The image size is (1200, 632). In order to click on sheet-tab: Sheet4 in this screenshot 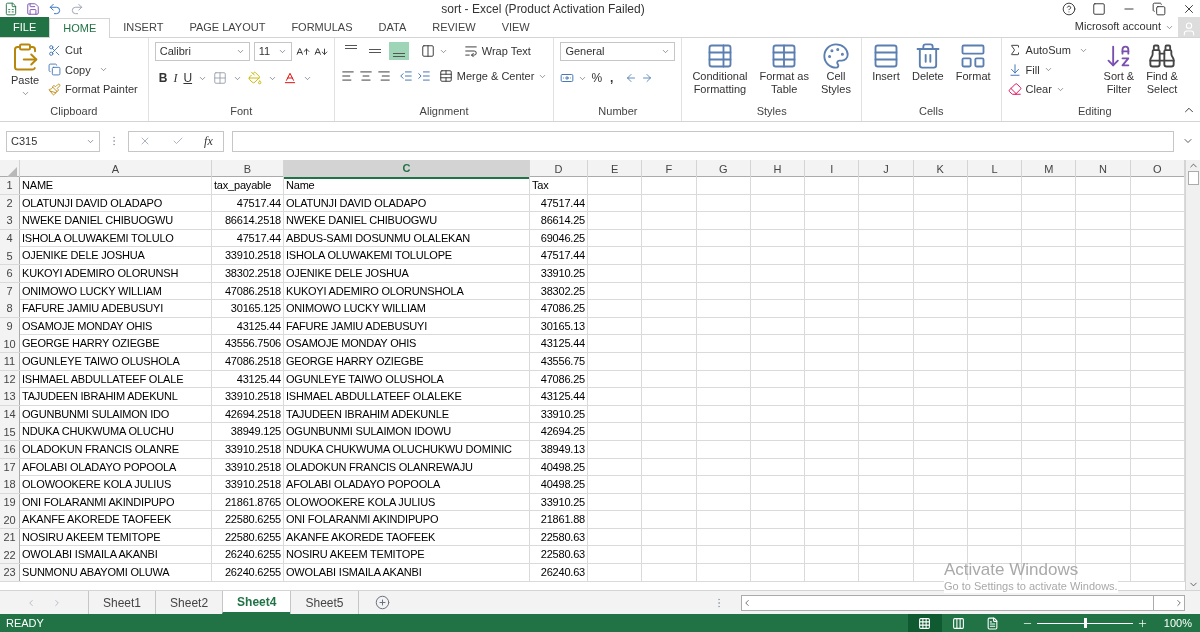, I will do `click(256, 602)`.